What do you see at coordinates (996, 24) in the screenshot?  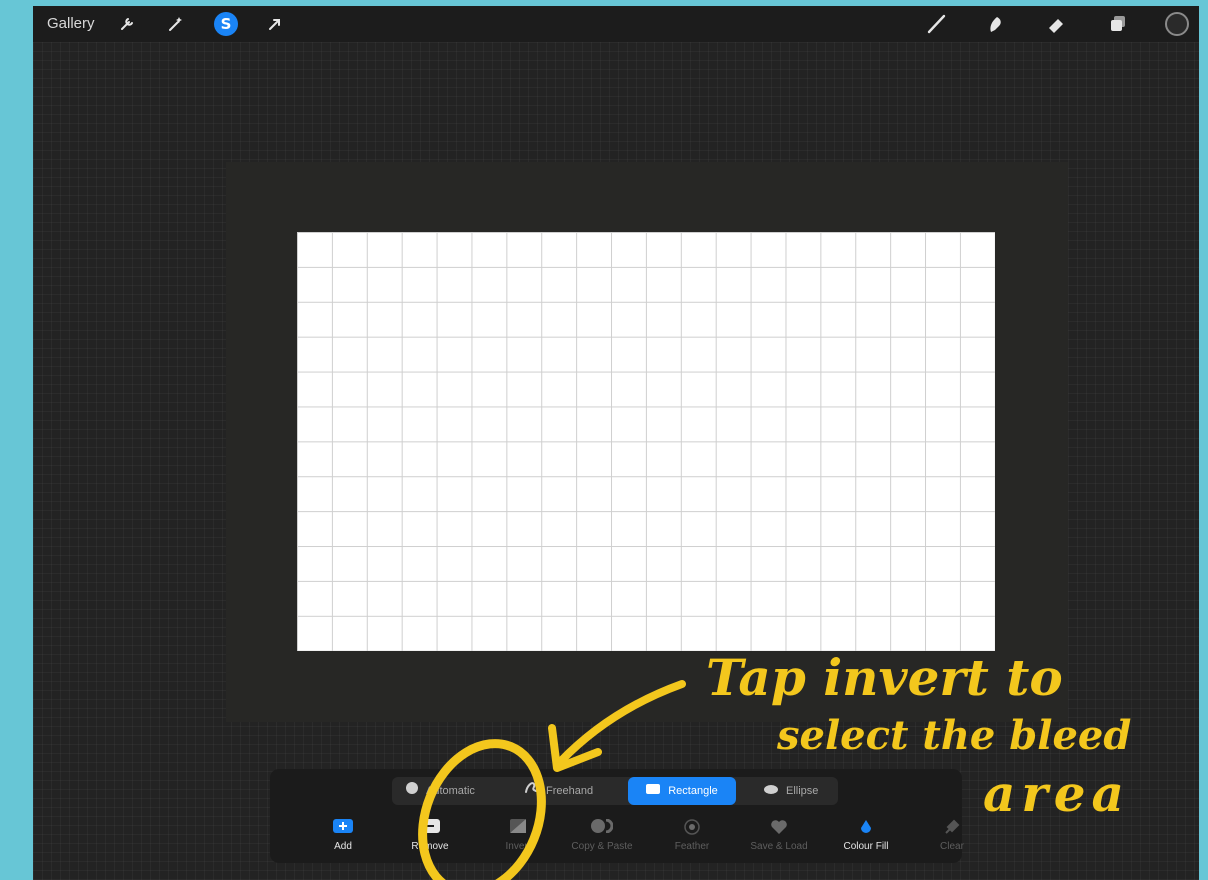 I see `smudge-icon` at bounding box center [996, 24].